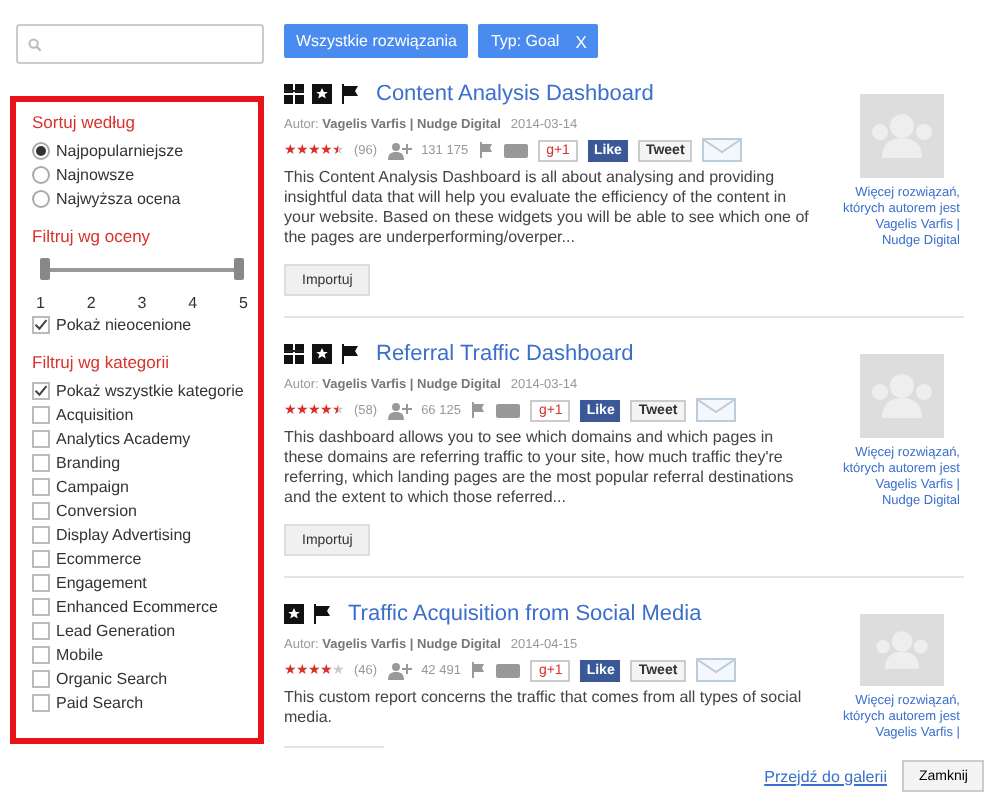 This screenshot has width=1000, height=806. I want to click on checkbox-label: Engagement, so click(101, 582).